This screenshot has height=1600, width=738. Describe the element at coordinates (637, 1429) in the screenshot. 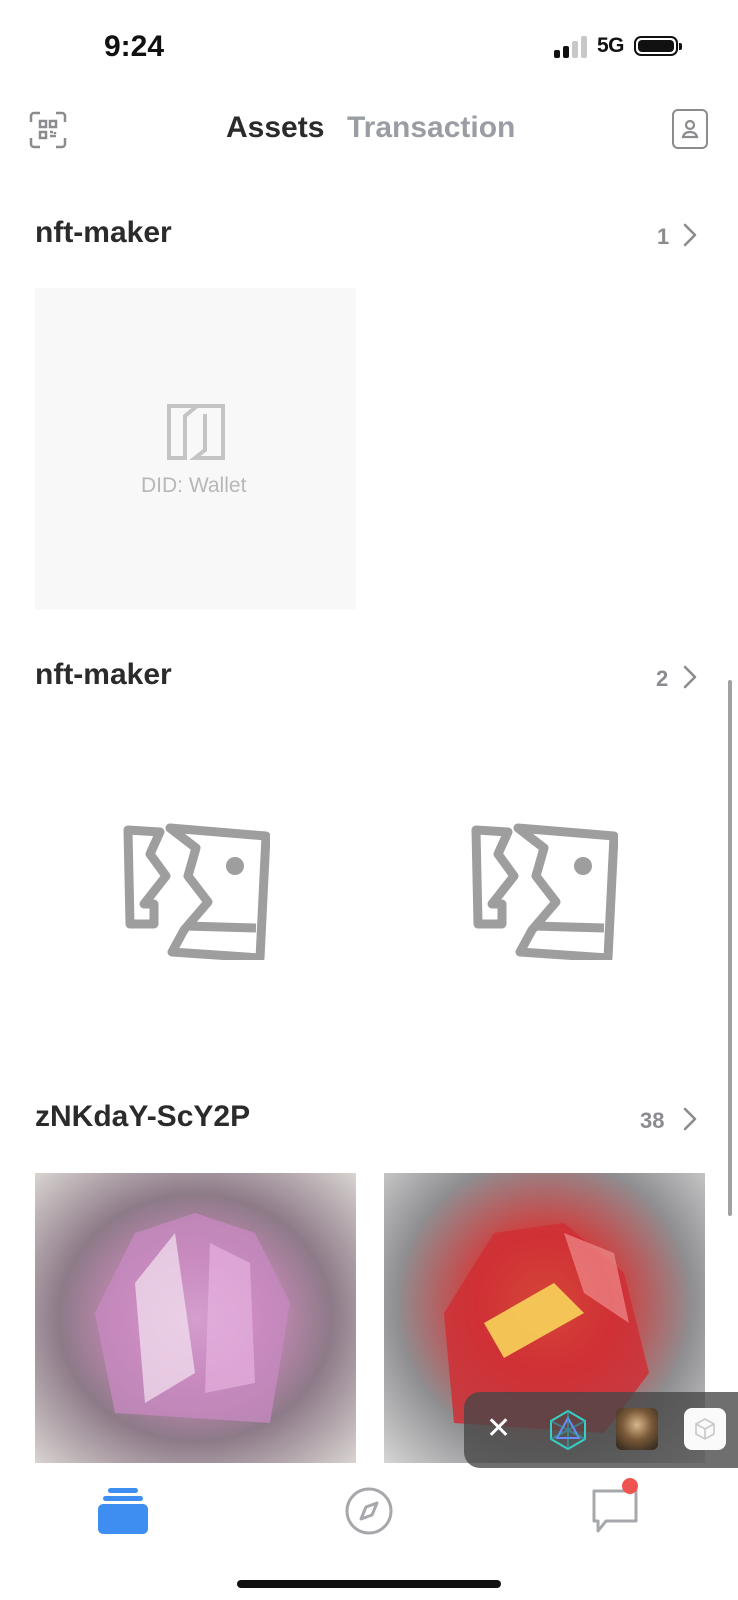

I see `avatar` at that location.